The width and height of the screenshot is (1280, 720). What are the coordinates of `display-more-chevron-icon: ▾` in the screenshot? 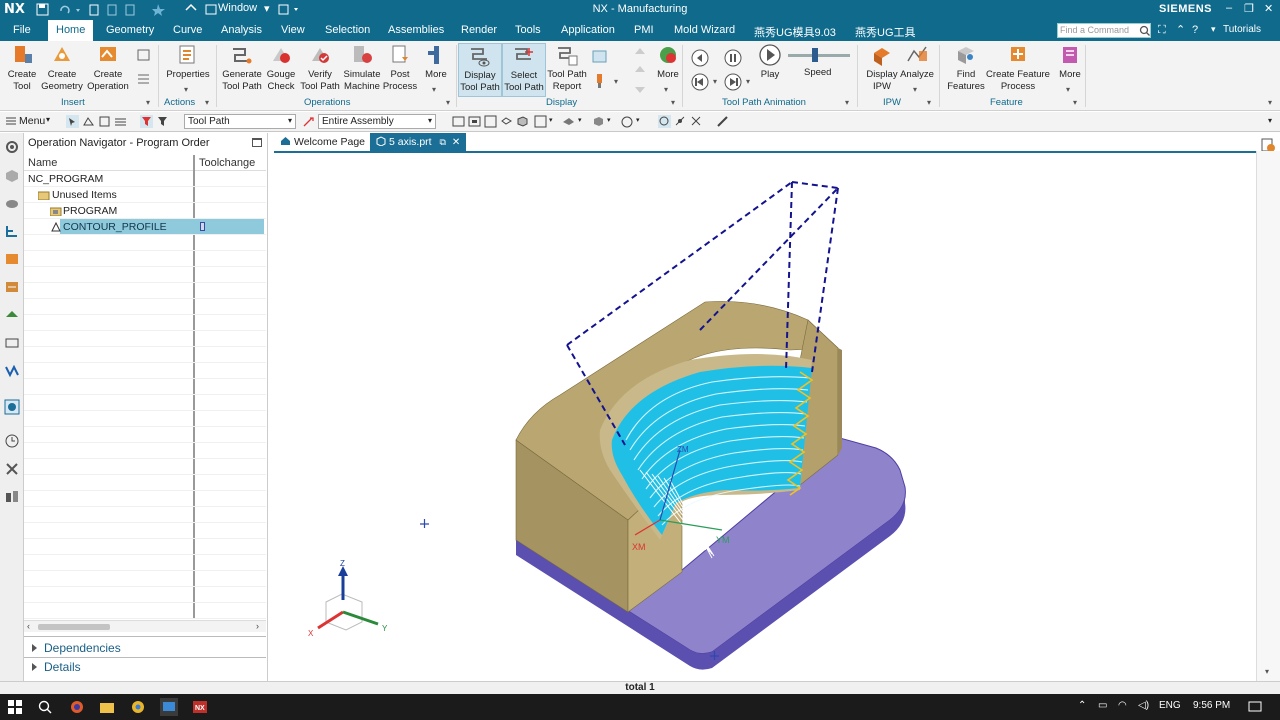 It's located at (666, 89).